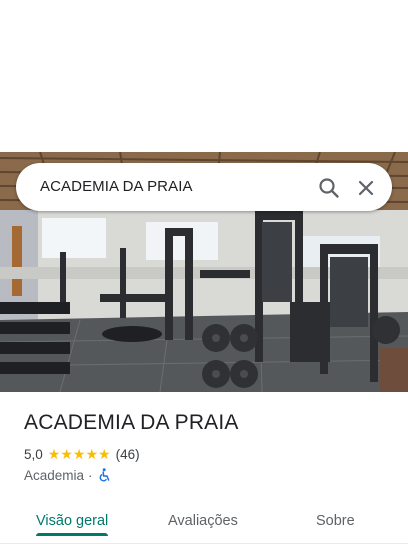 The height and width of the screenshot is (544, 408). I want to click on tab-reviews: Avaliações, so click(203, 521).